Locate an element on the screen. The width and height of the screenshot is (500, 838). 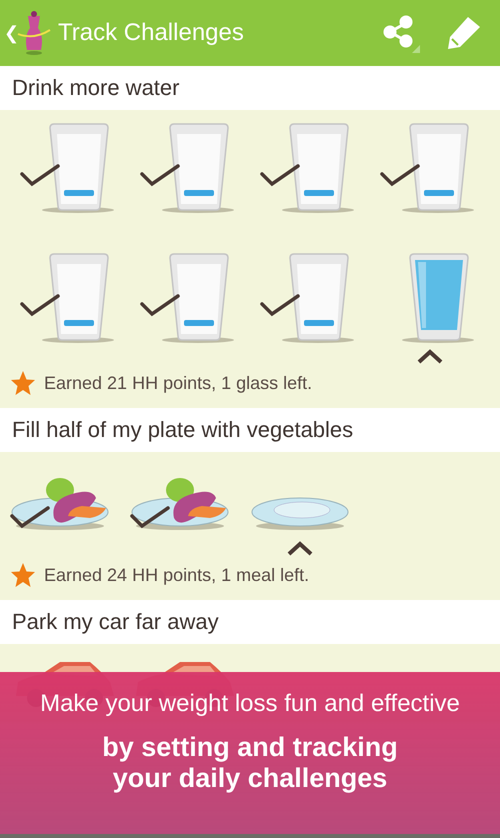
points-status: Earned 21 HH points, 1 glass left. is located at coordinates (178, 383).